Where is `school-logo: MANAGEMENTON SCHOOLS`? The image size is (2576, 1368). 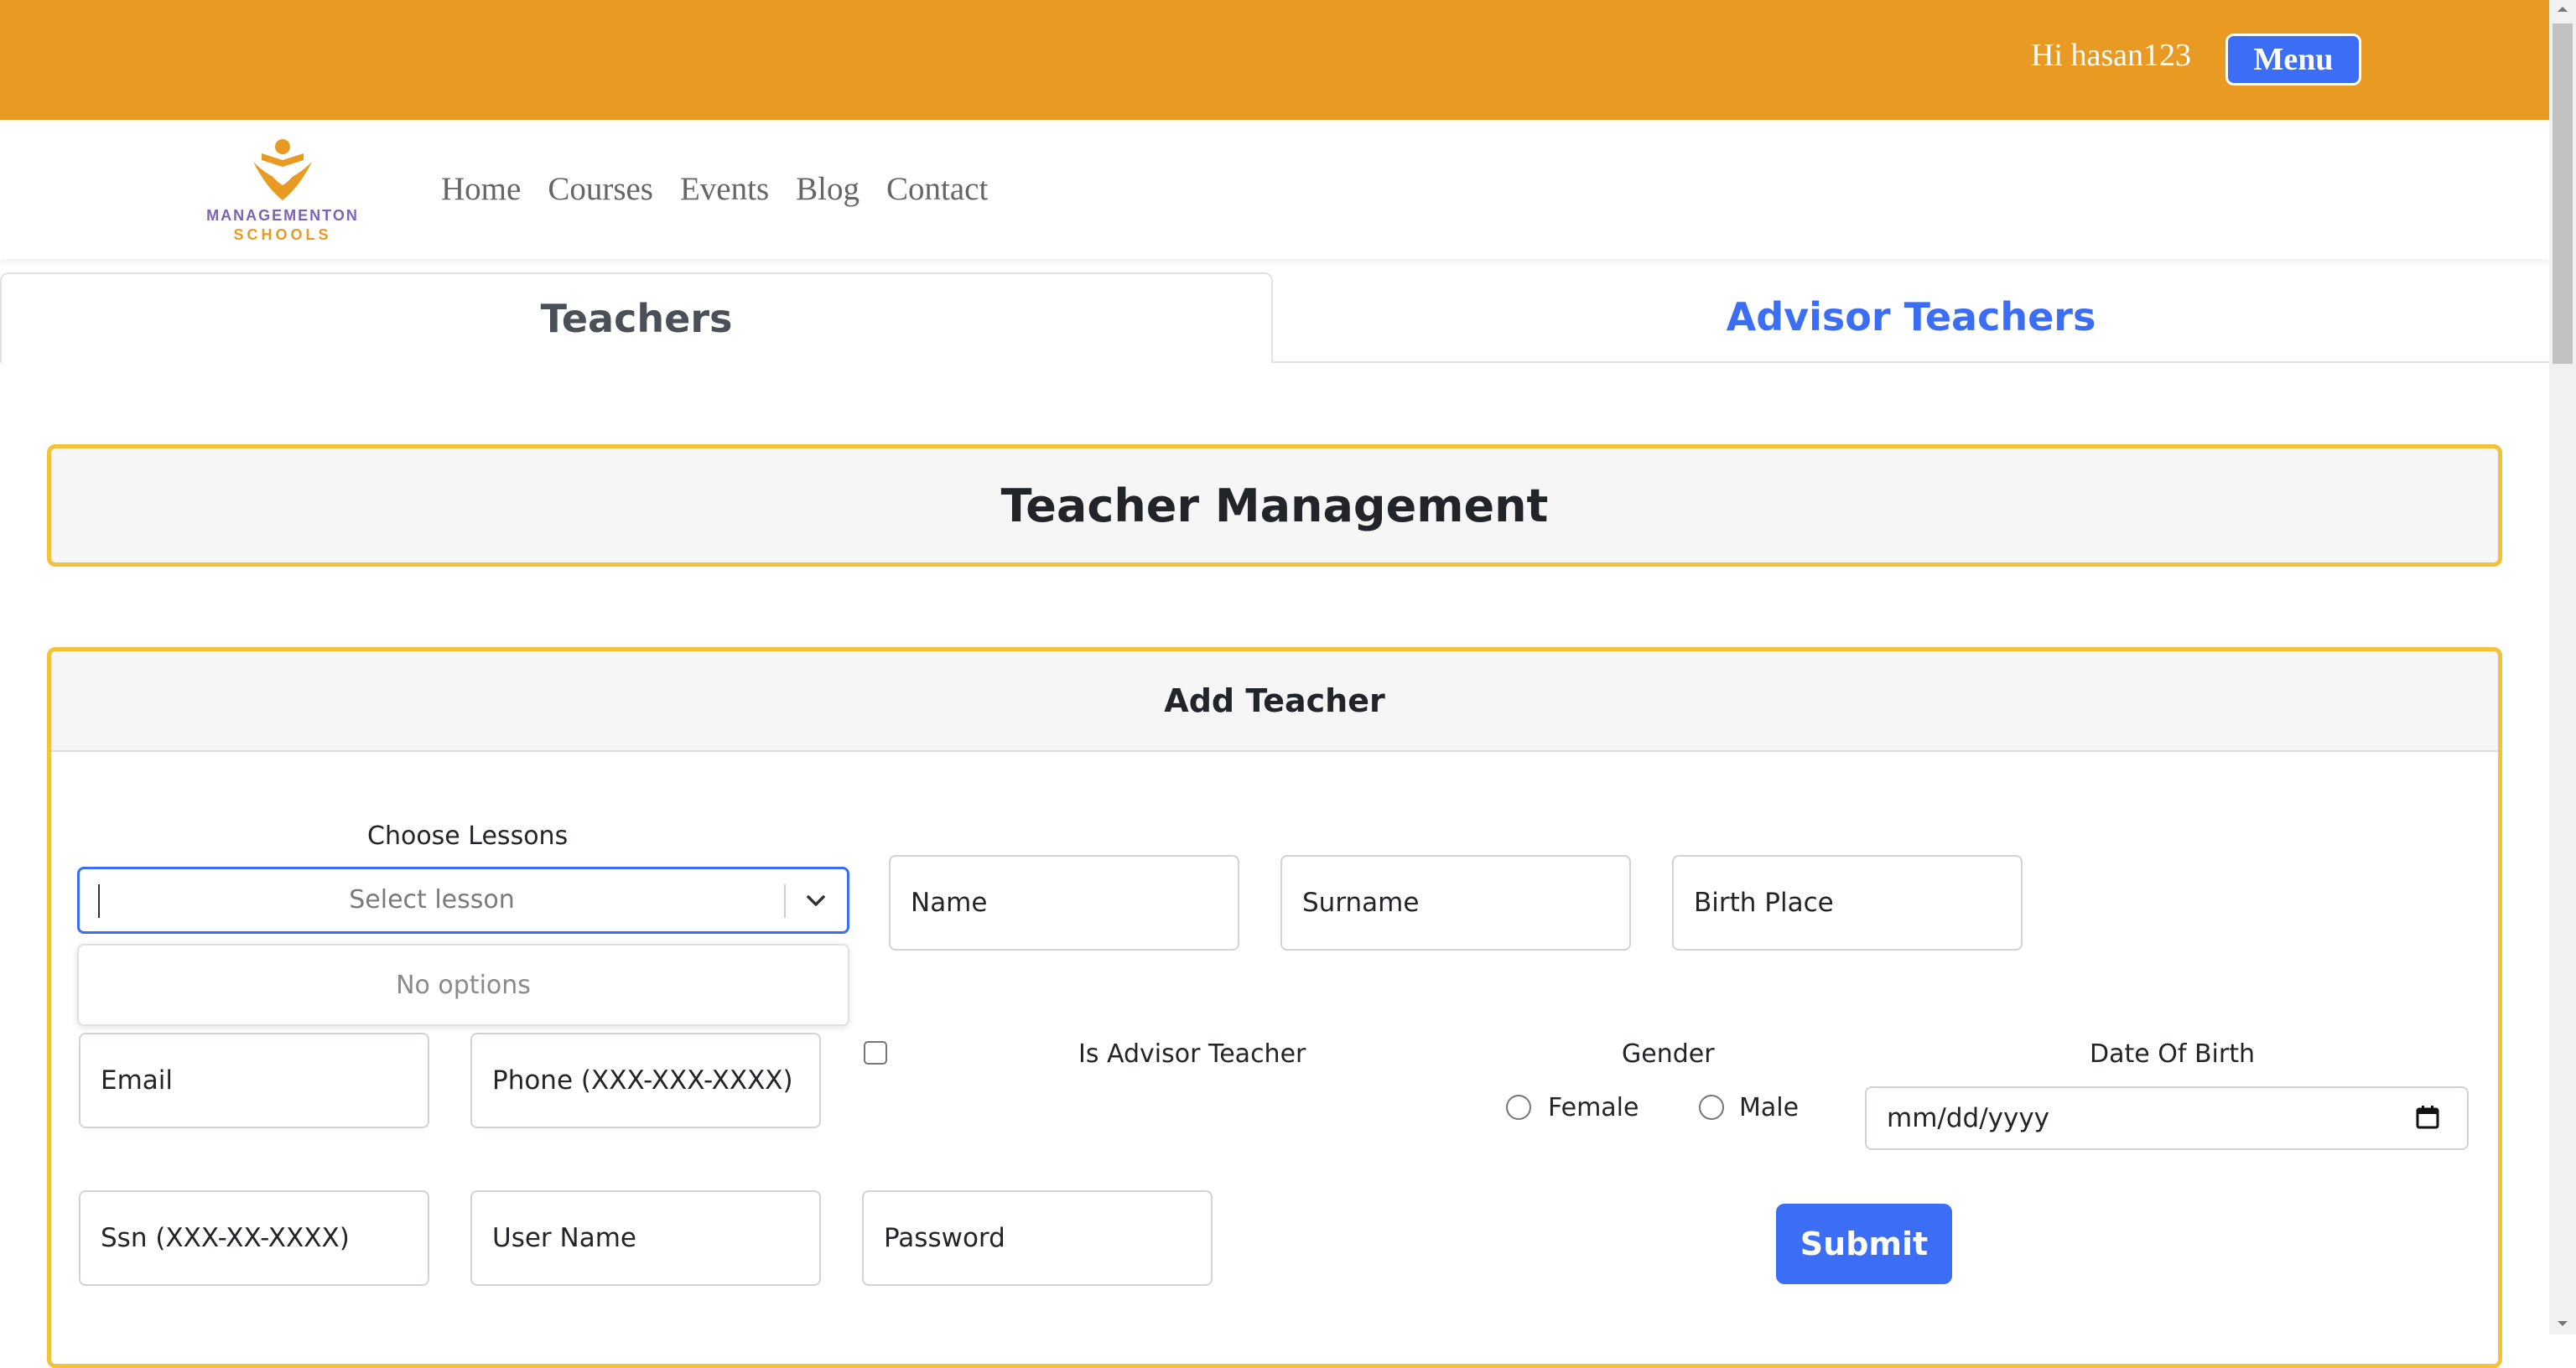 school-logo: MANAGEMENTON SCHOOLS is located at coordinates (283, 190).